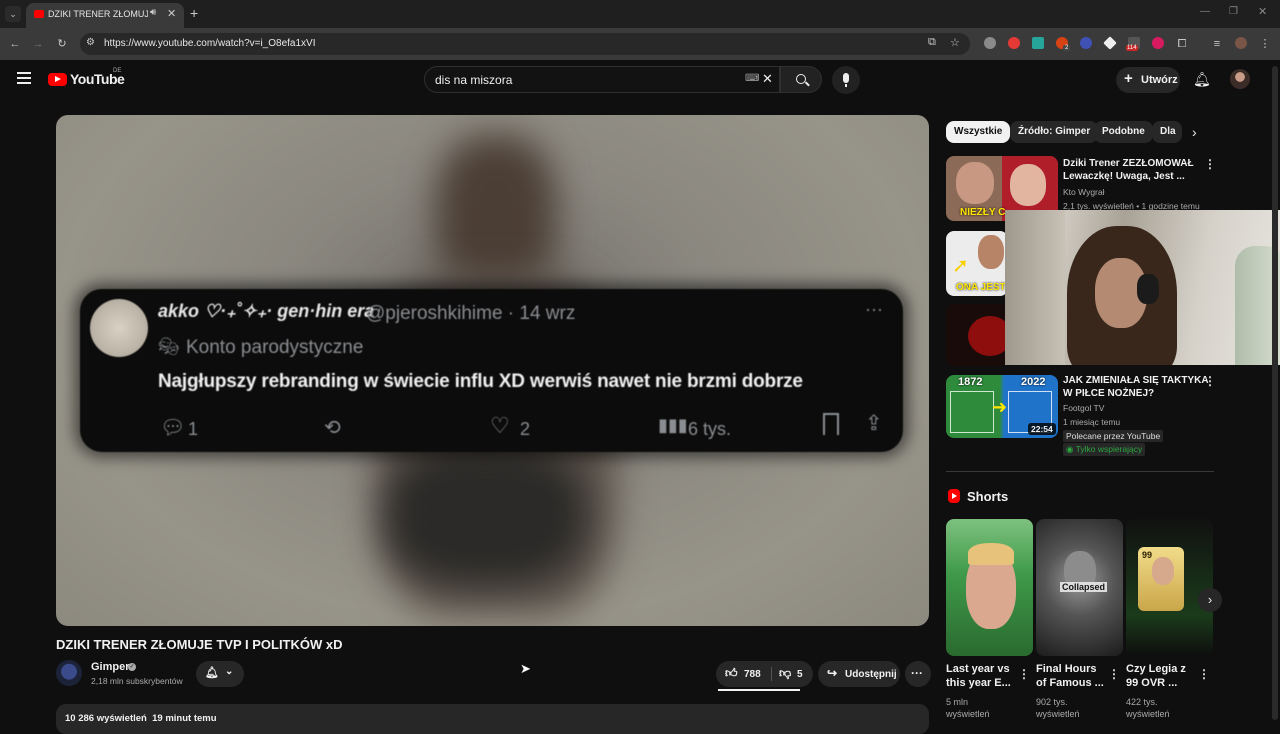  Describe the element at coordinates (1210, 164) in the screenshot. I see `recommended-more-icon-1: ⋮` at that location.